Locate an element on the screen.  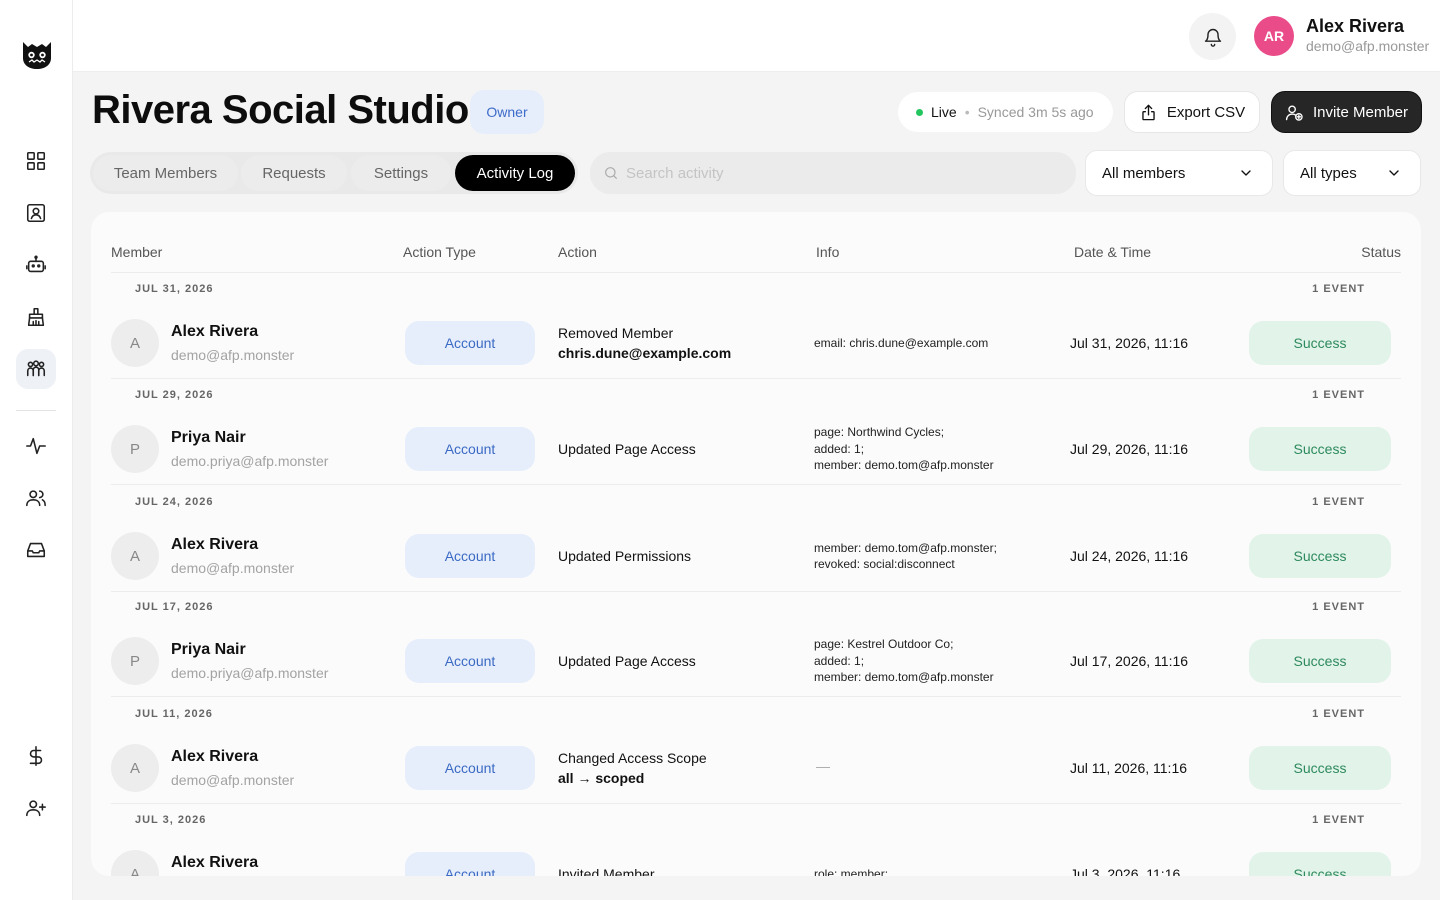
pulse-icon is located at coordinates (36, 446).